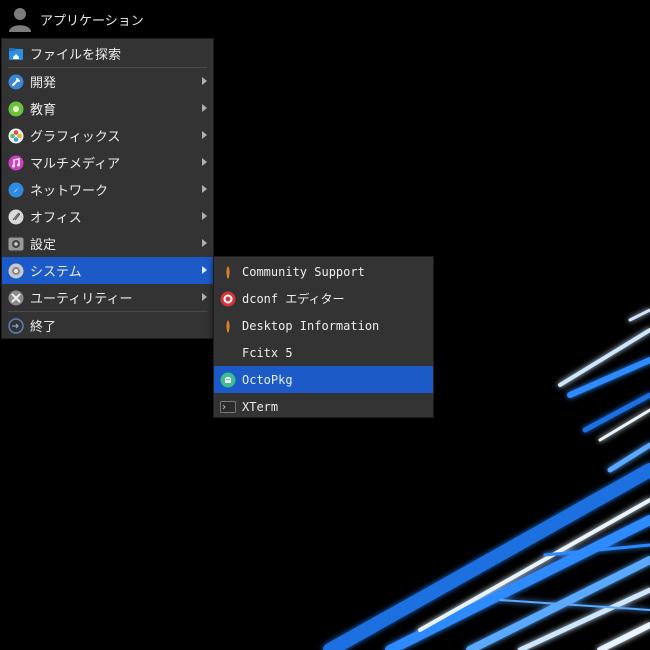 The height and width of the screenshot is (650, 650). What do you see at coordinates (16, 82) in the screenshot?
I see `development-icon` at bounding box center [16, 82].